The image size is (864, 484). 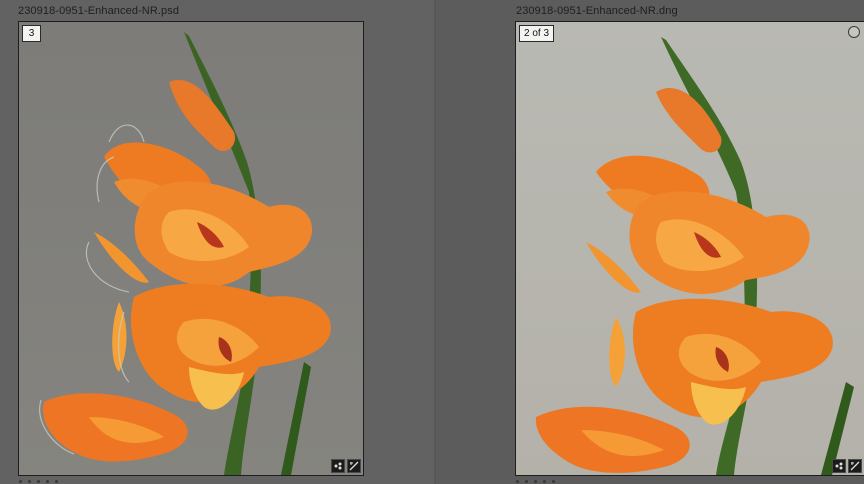 What do you see at coordinates (537, 33) in the screenshot?
I see `stack-position-badge: 2 of 3` at bounding box center [537, 33].